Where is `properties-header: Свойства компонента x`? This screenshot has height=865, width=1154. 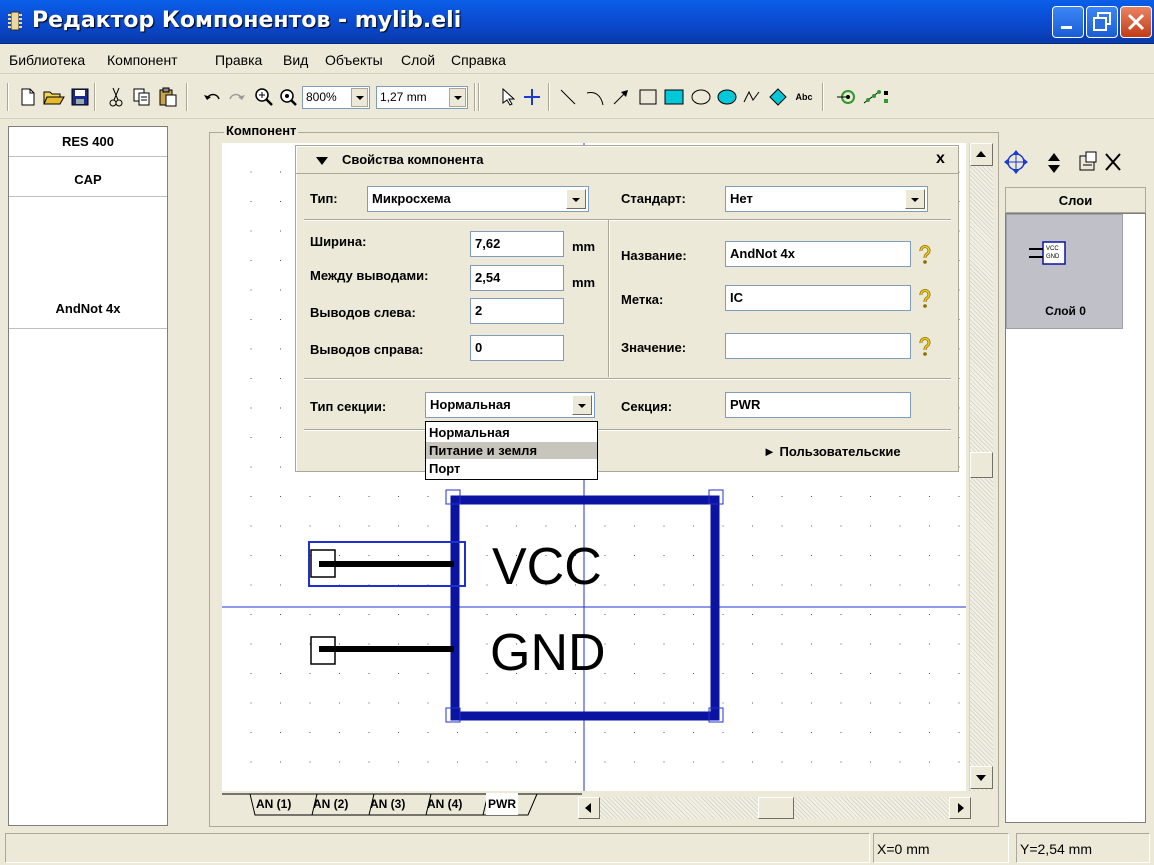 properties-header: Свойства компонента x is located at coordinates (627, 160).